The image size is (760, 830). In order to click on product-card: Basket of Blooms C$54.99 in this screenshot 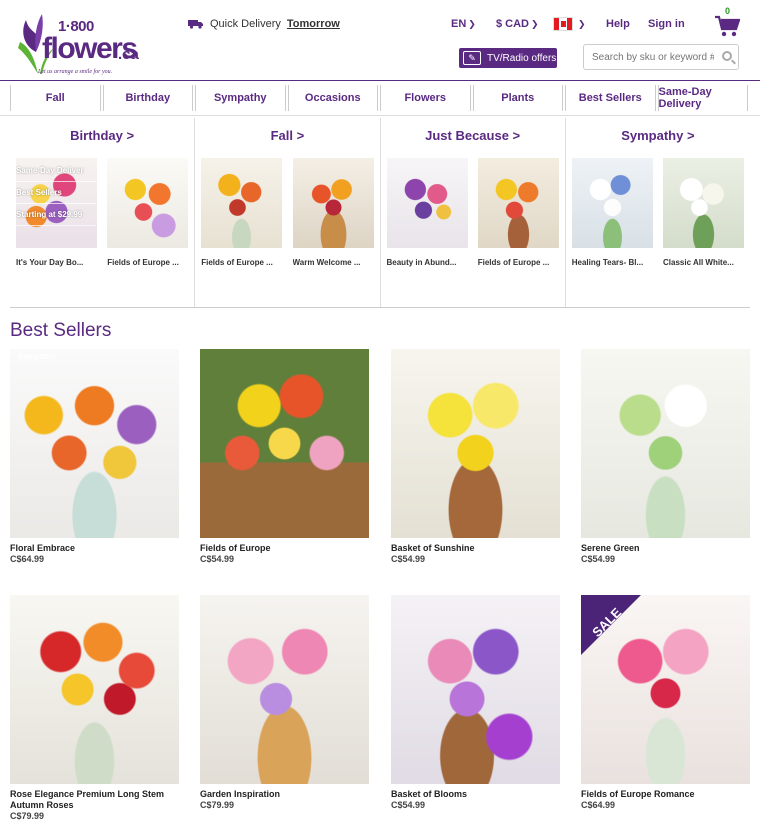, I will do `click(475, 703)`.